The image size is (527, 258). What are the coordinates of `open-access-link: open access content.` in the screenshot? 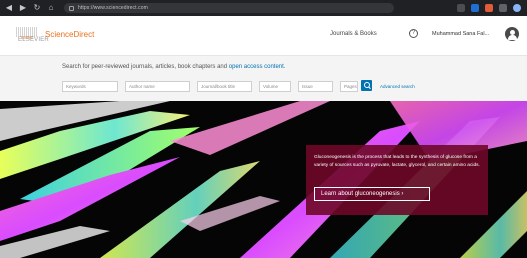 It's located at (257, 67).